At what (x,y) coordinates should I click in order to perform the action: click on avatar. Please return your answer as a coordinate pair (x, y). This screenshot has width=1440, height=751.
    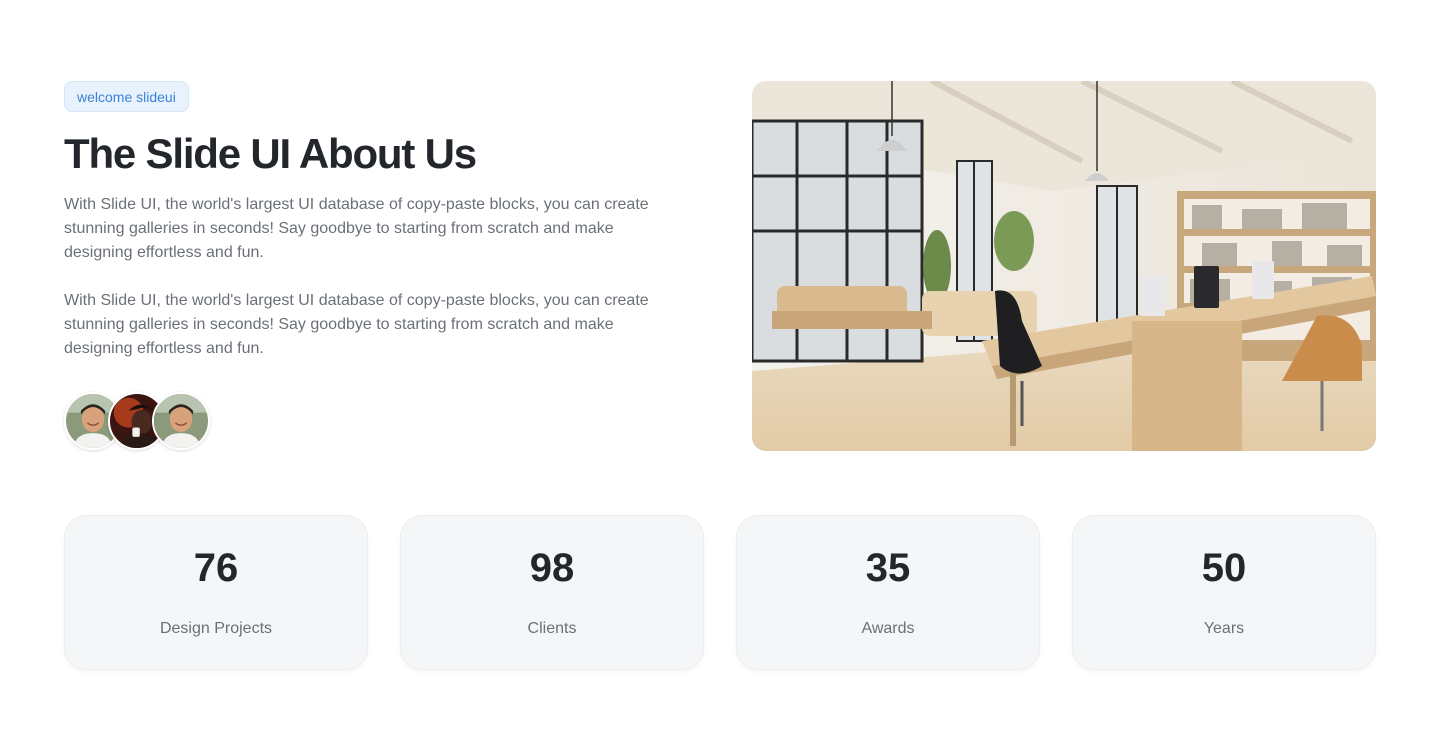
    Looking at the image, I should click on (181, 421).